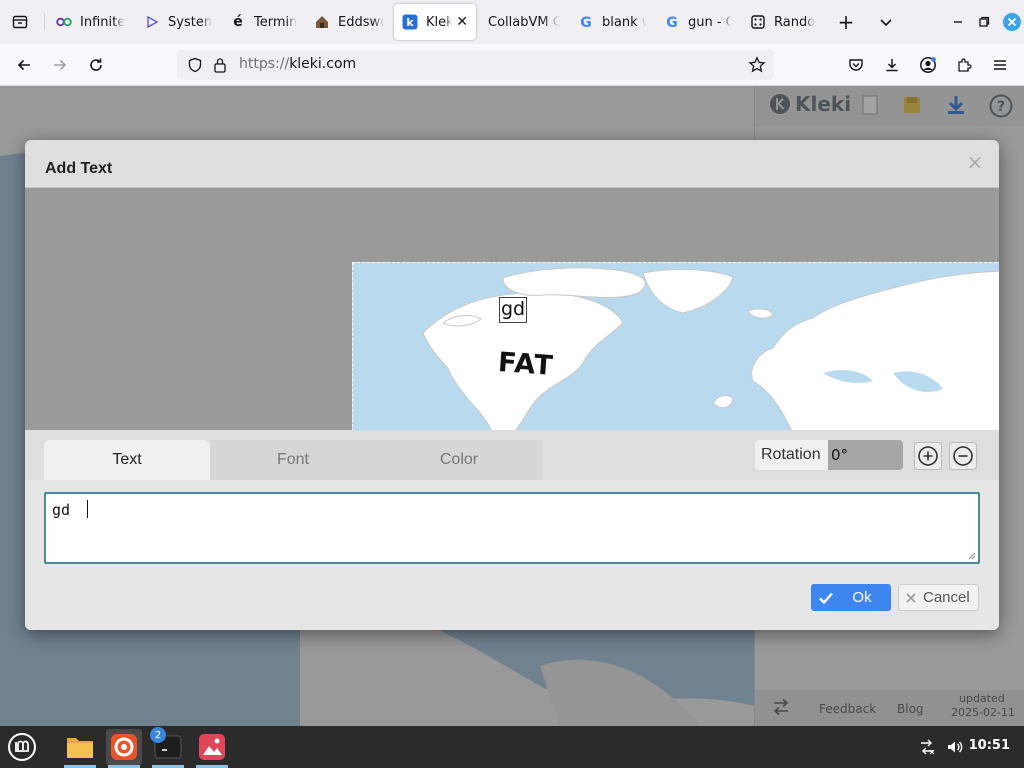 Image resolution: width=1024 pixels, height=768 pixels. What do you see at coordinates (475, 65) in the screenshot?
I see `url-bar: https://kleki.com` at bounding box center [475, 65].